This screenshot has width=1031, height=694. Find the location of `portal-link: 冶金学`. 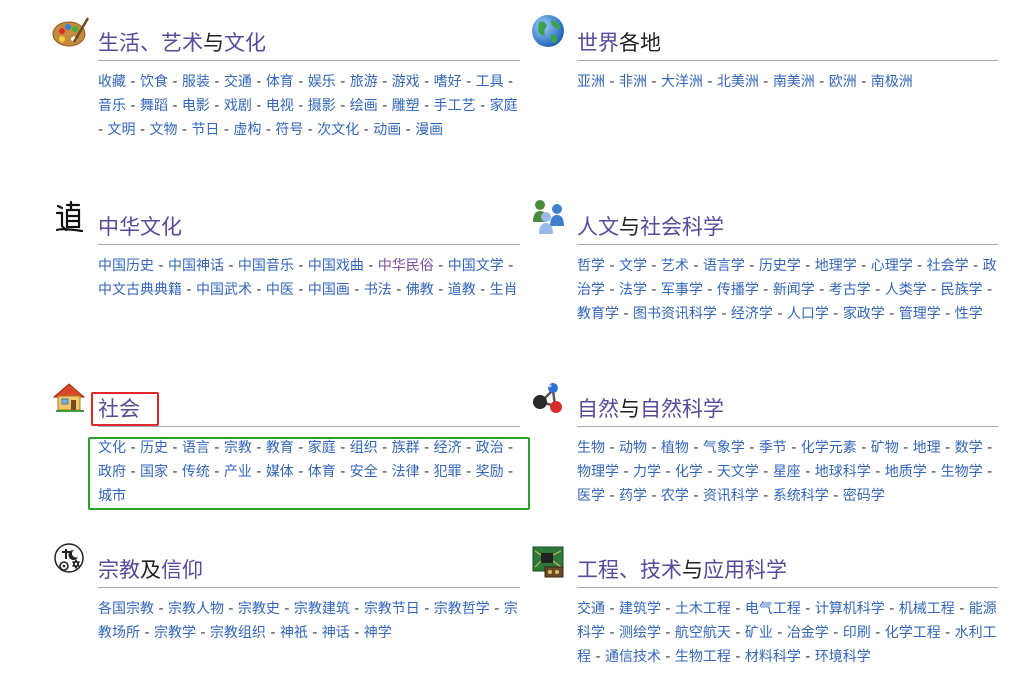

portal-link: 冶金学 is located at coordinates (808, 633).